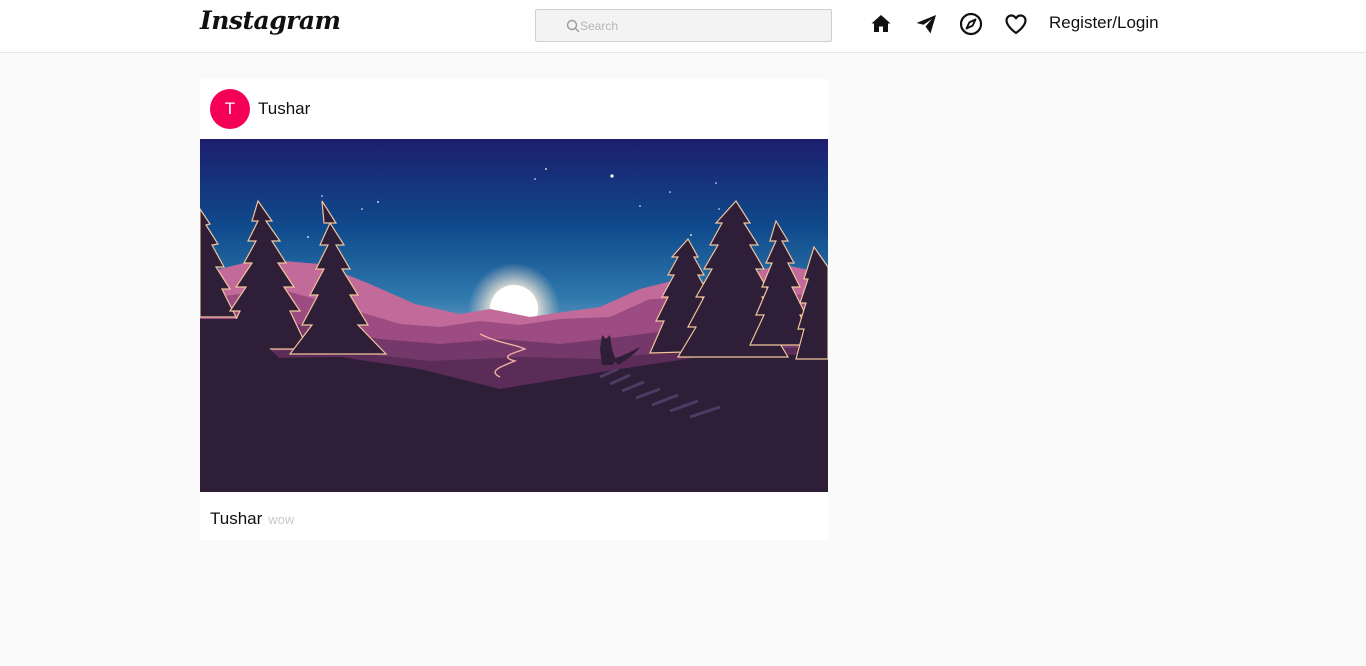  I want to click on post-username: Tushar, so click(284, 109).